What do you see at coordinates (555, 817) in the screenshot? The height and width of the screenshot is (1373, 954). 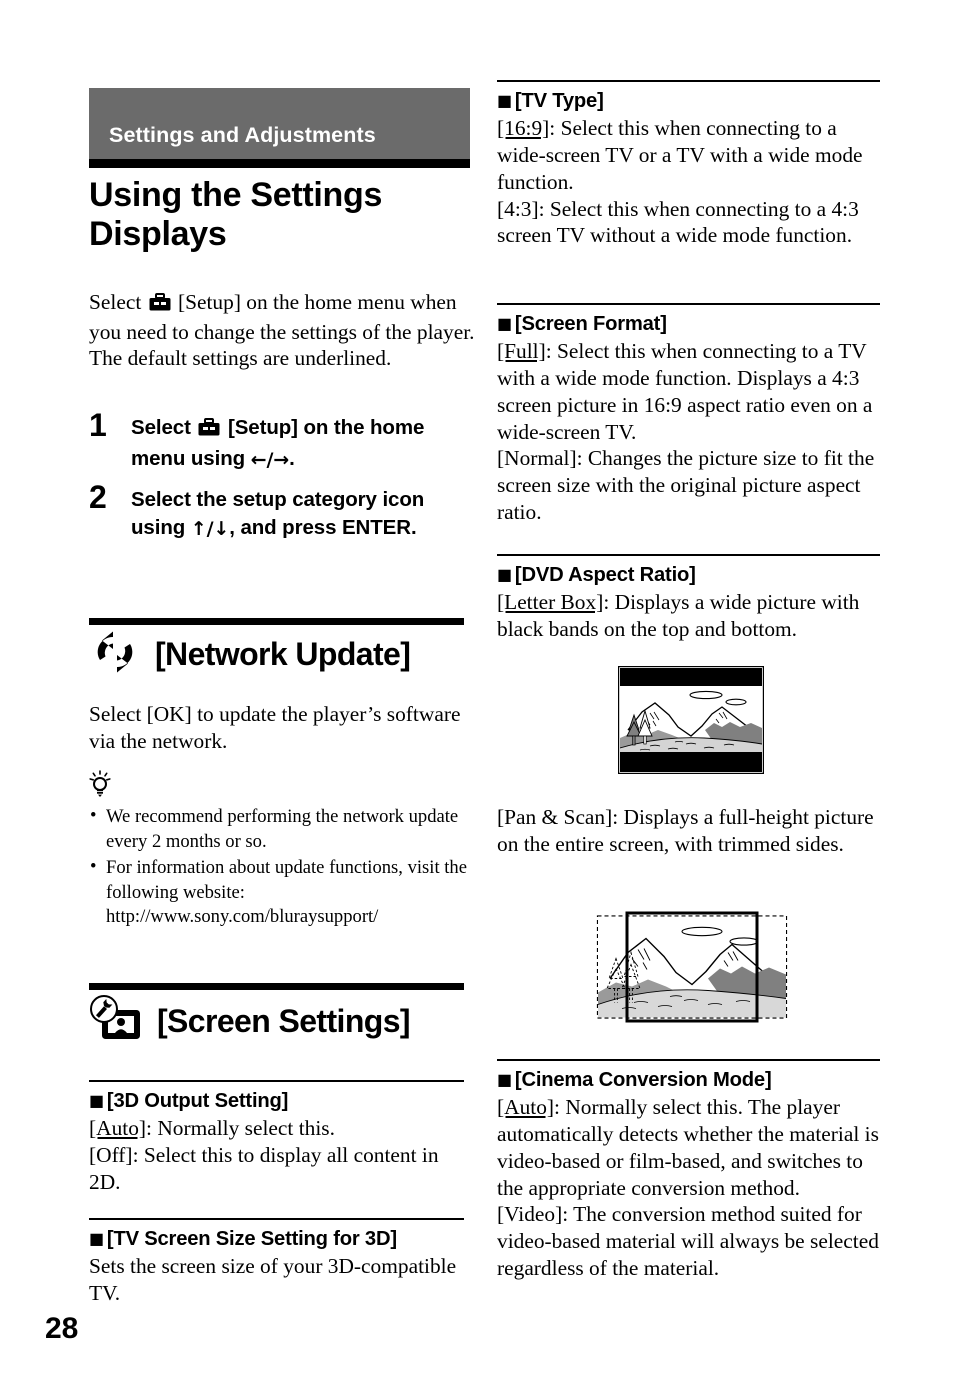 I see `option-label: [Pan & Scan]` at bounding box center [555, 817].